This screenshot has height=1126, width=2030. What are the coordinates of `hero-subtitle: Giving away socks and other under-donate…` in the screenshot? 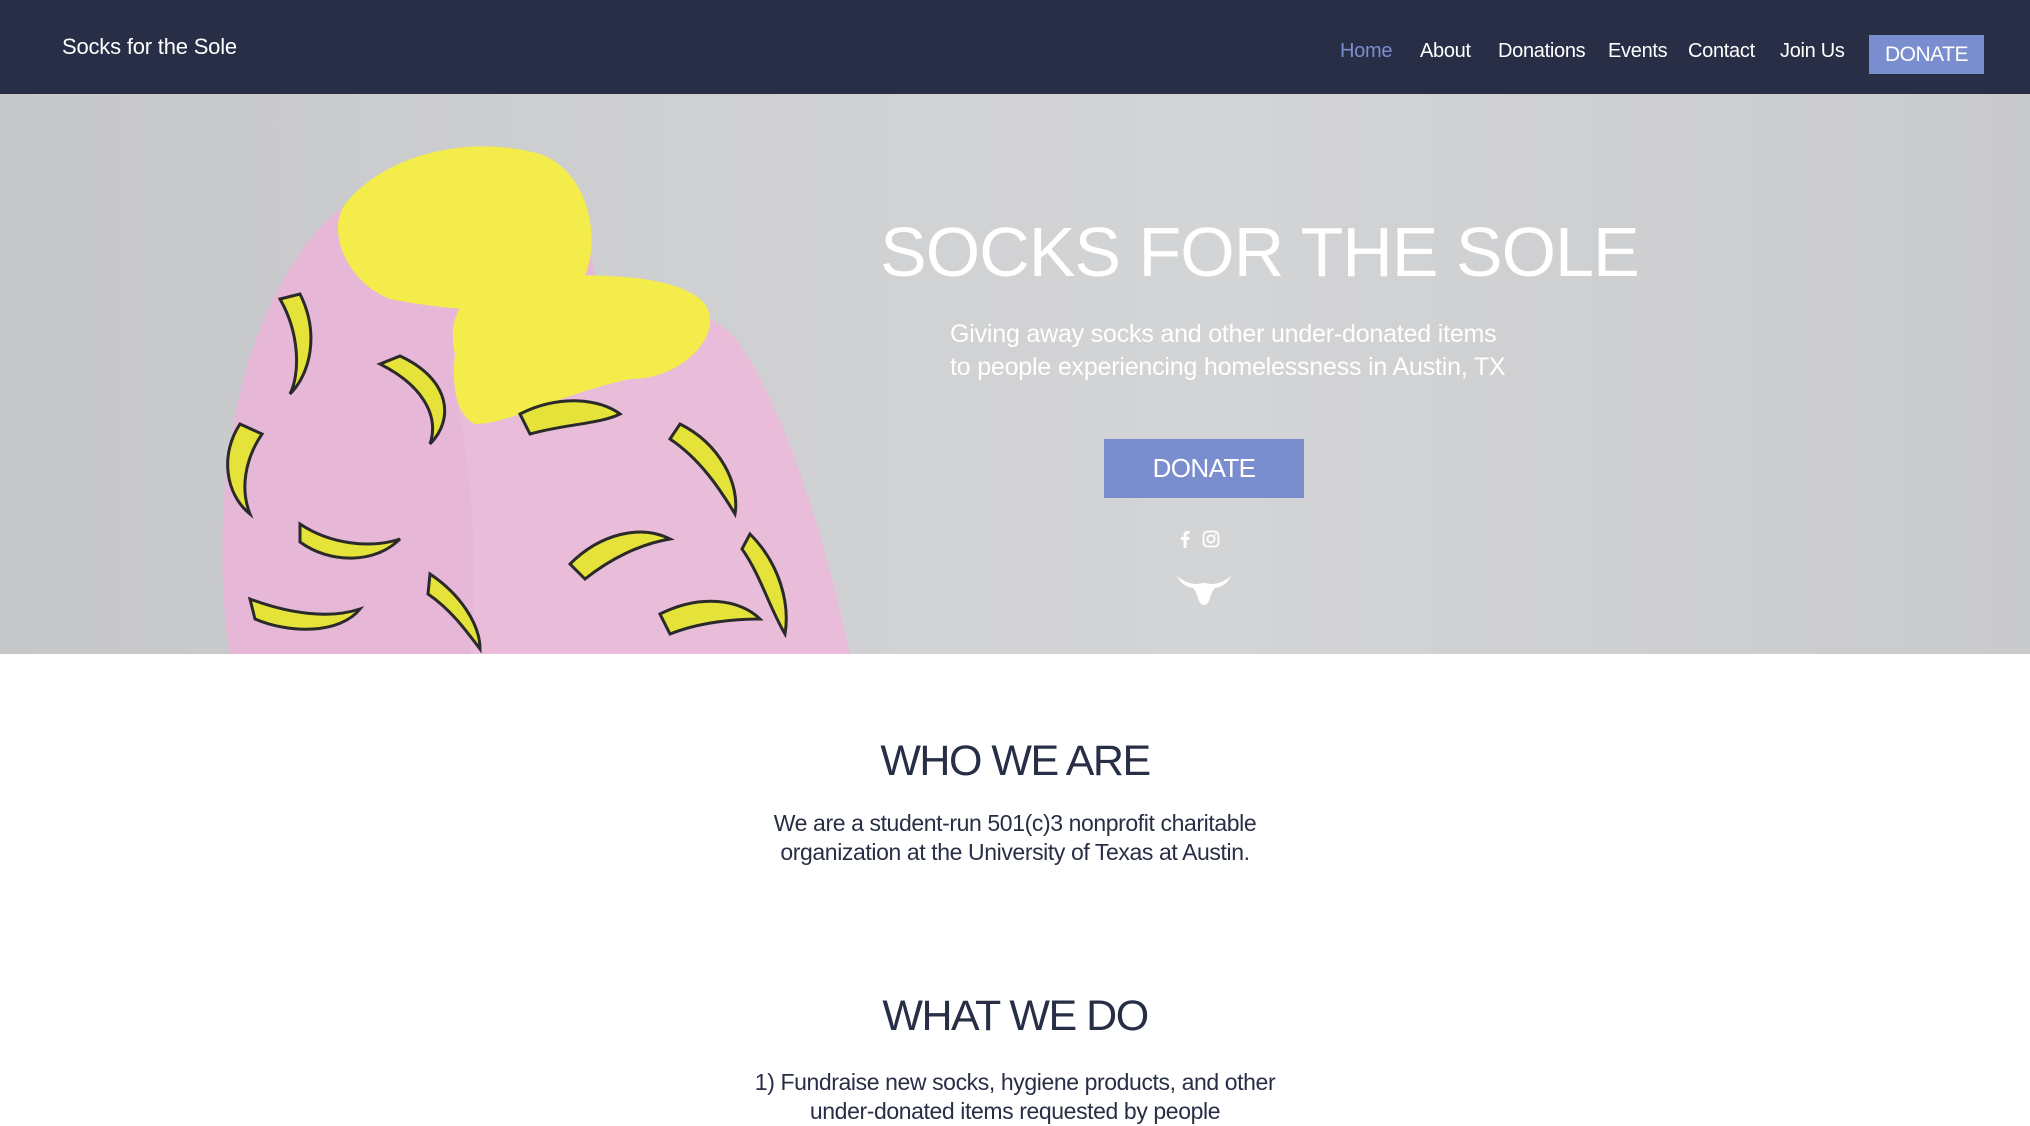 It's located at (1230, 351).